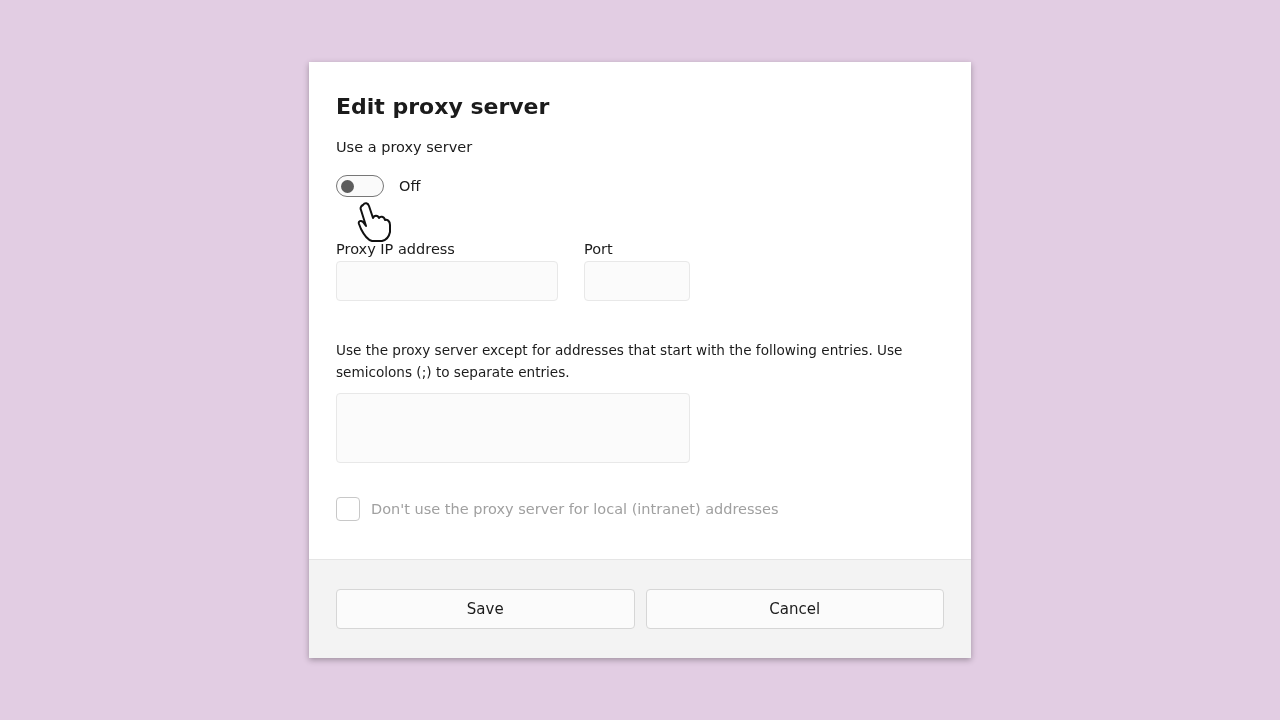 This screenshot has width=1280, height=720. Describe the element at coordinates (794, 609) in the screenshot. I see `dialog-button: Cancel` at that location.